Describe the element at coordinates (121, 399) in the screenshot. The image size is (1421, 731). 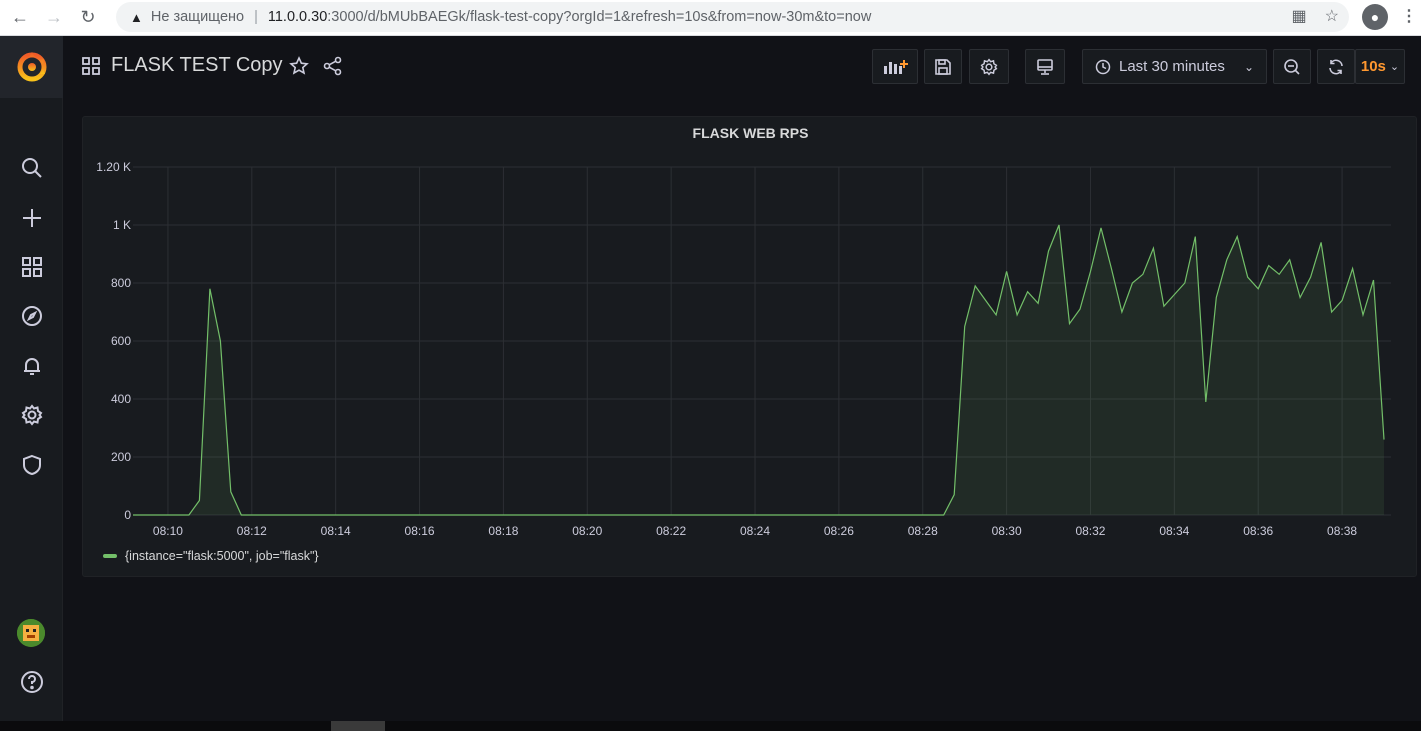
I see `y-tick-label: 400` at that location.